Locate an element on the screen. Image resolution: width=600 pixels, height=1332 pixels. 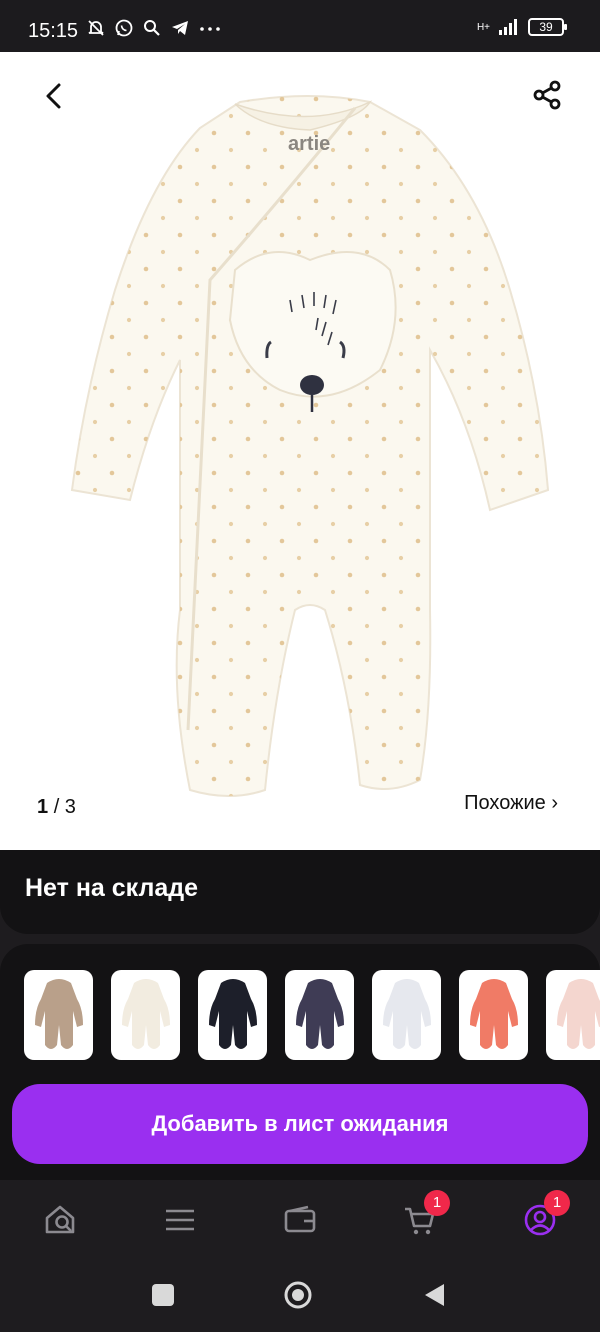
profile-badge: 1 is located at coordinates (557, 1203).